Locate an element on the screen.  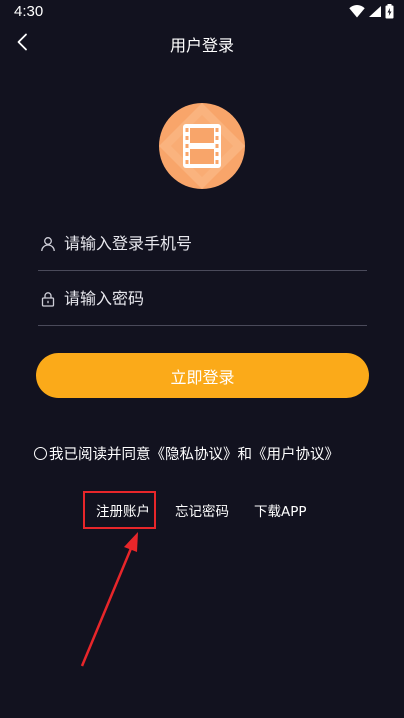
page-title: 用户登录 is located at coordinates (201, 45).